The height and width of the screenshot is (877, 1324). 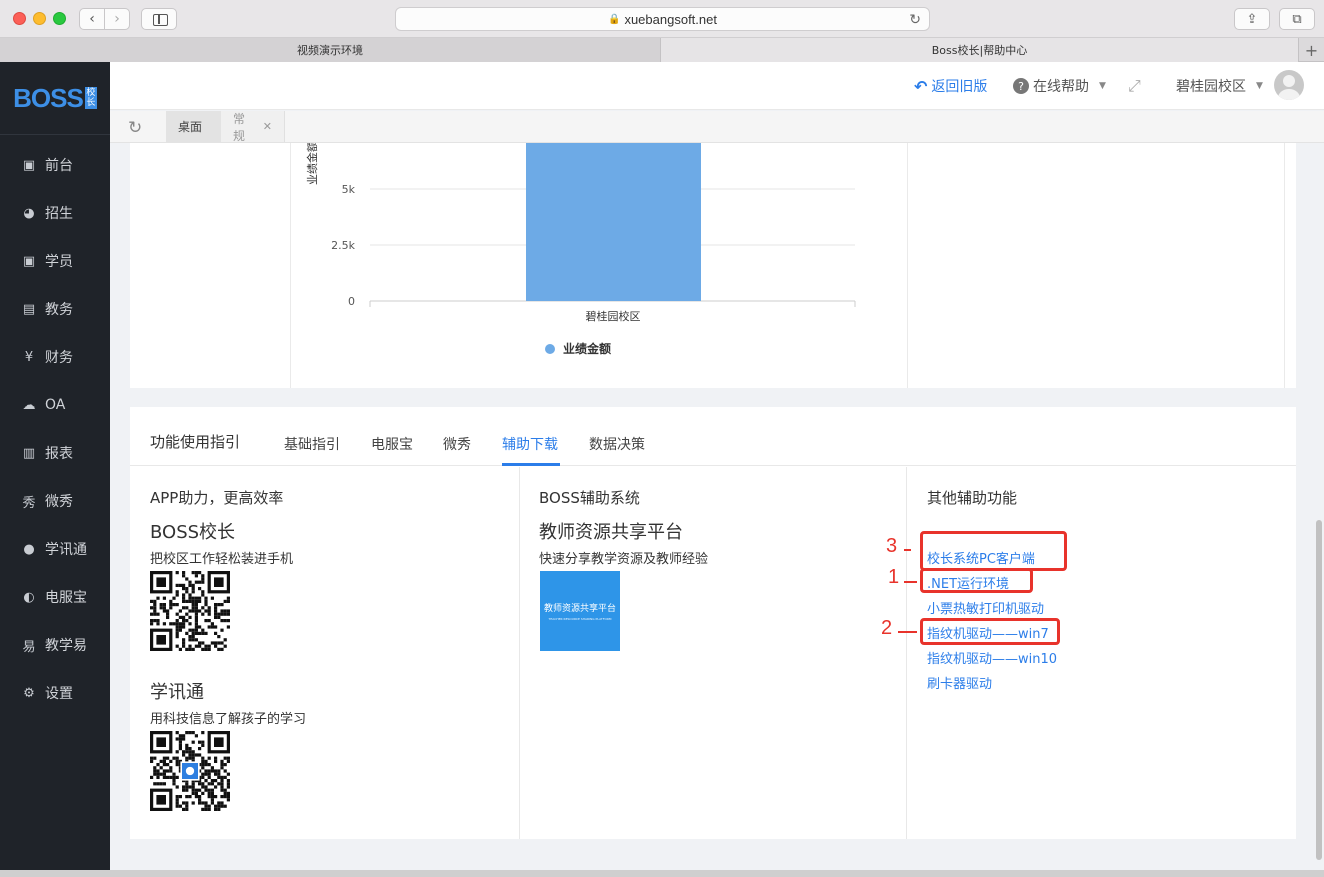 I want to click on sidebar-item-reports: ▥ 报表, so click(x=55, y=453).